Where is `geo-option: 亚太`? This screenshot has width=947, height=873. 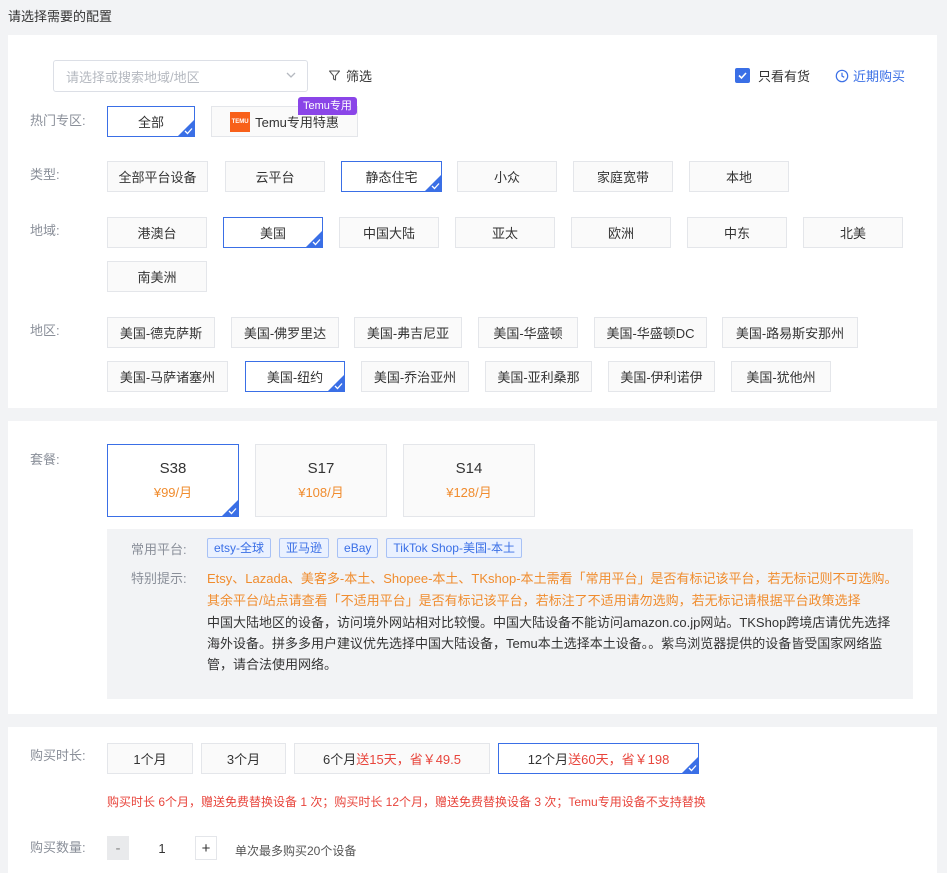
geo-option: 亚太 is located at coordinates (505, 232).